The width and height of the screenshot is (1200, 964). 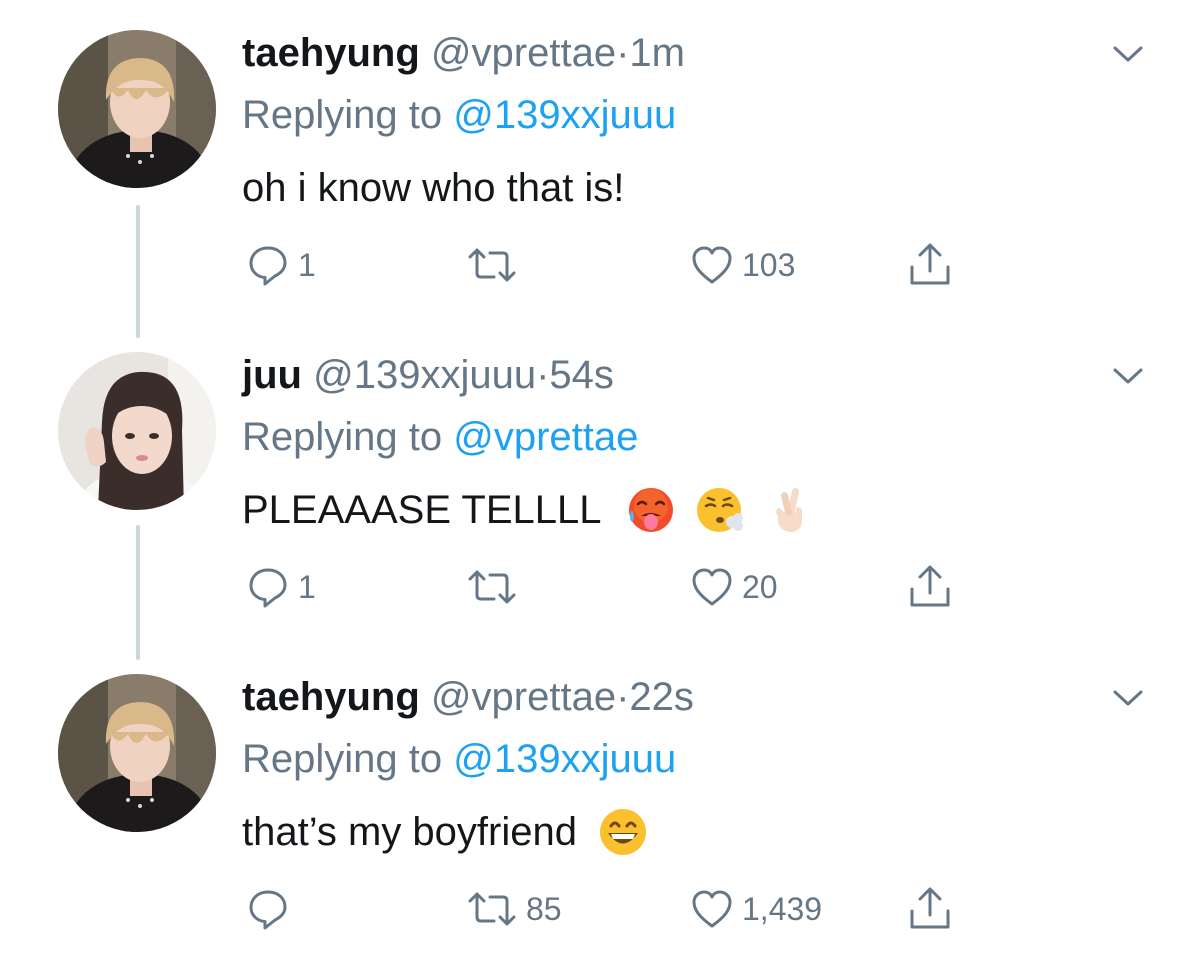 What do you see at coordinates (760, 586) in the screenshot?
I see `like-count: 20` at bounding box center [760, 586].